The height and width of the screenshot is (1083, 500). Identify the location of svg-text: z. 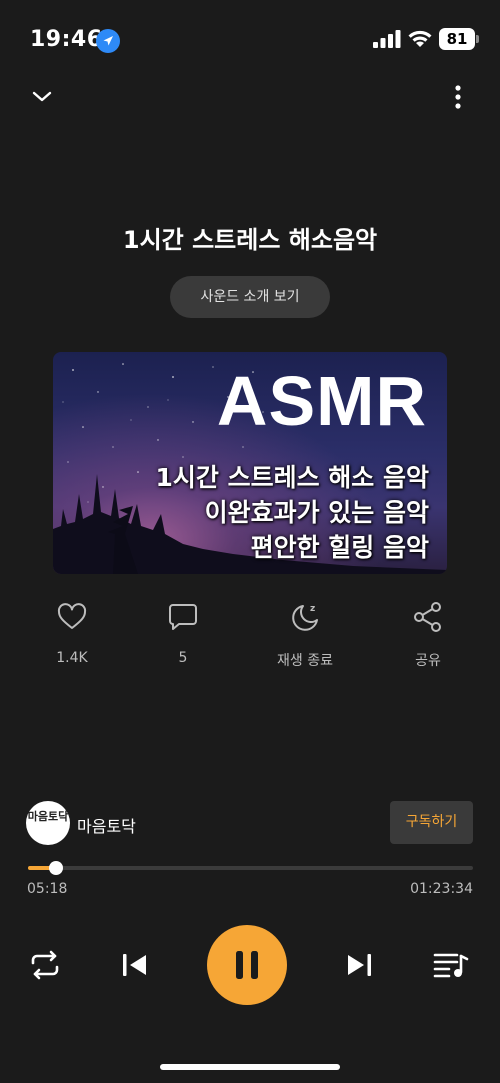
(312, 609).